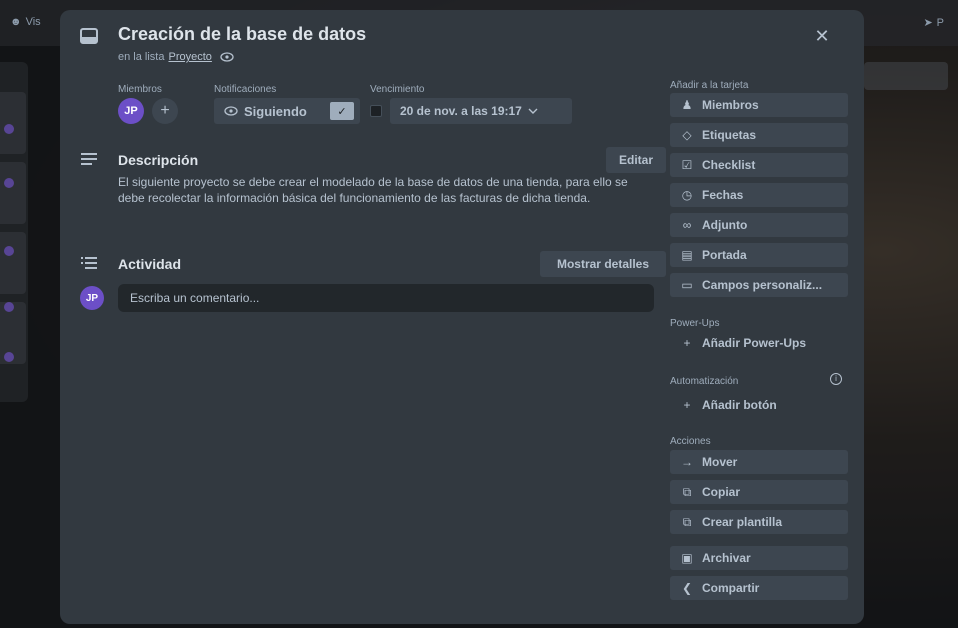  What do you see at coordinates (730, 105) in the screenshot?
I see `members-button-label: Miembros` at bounding box center [730, 105].